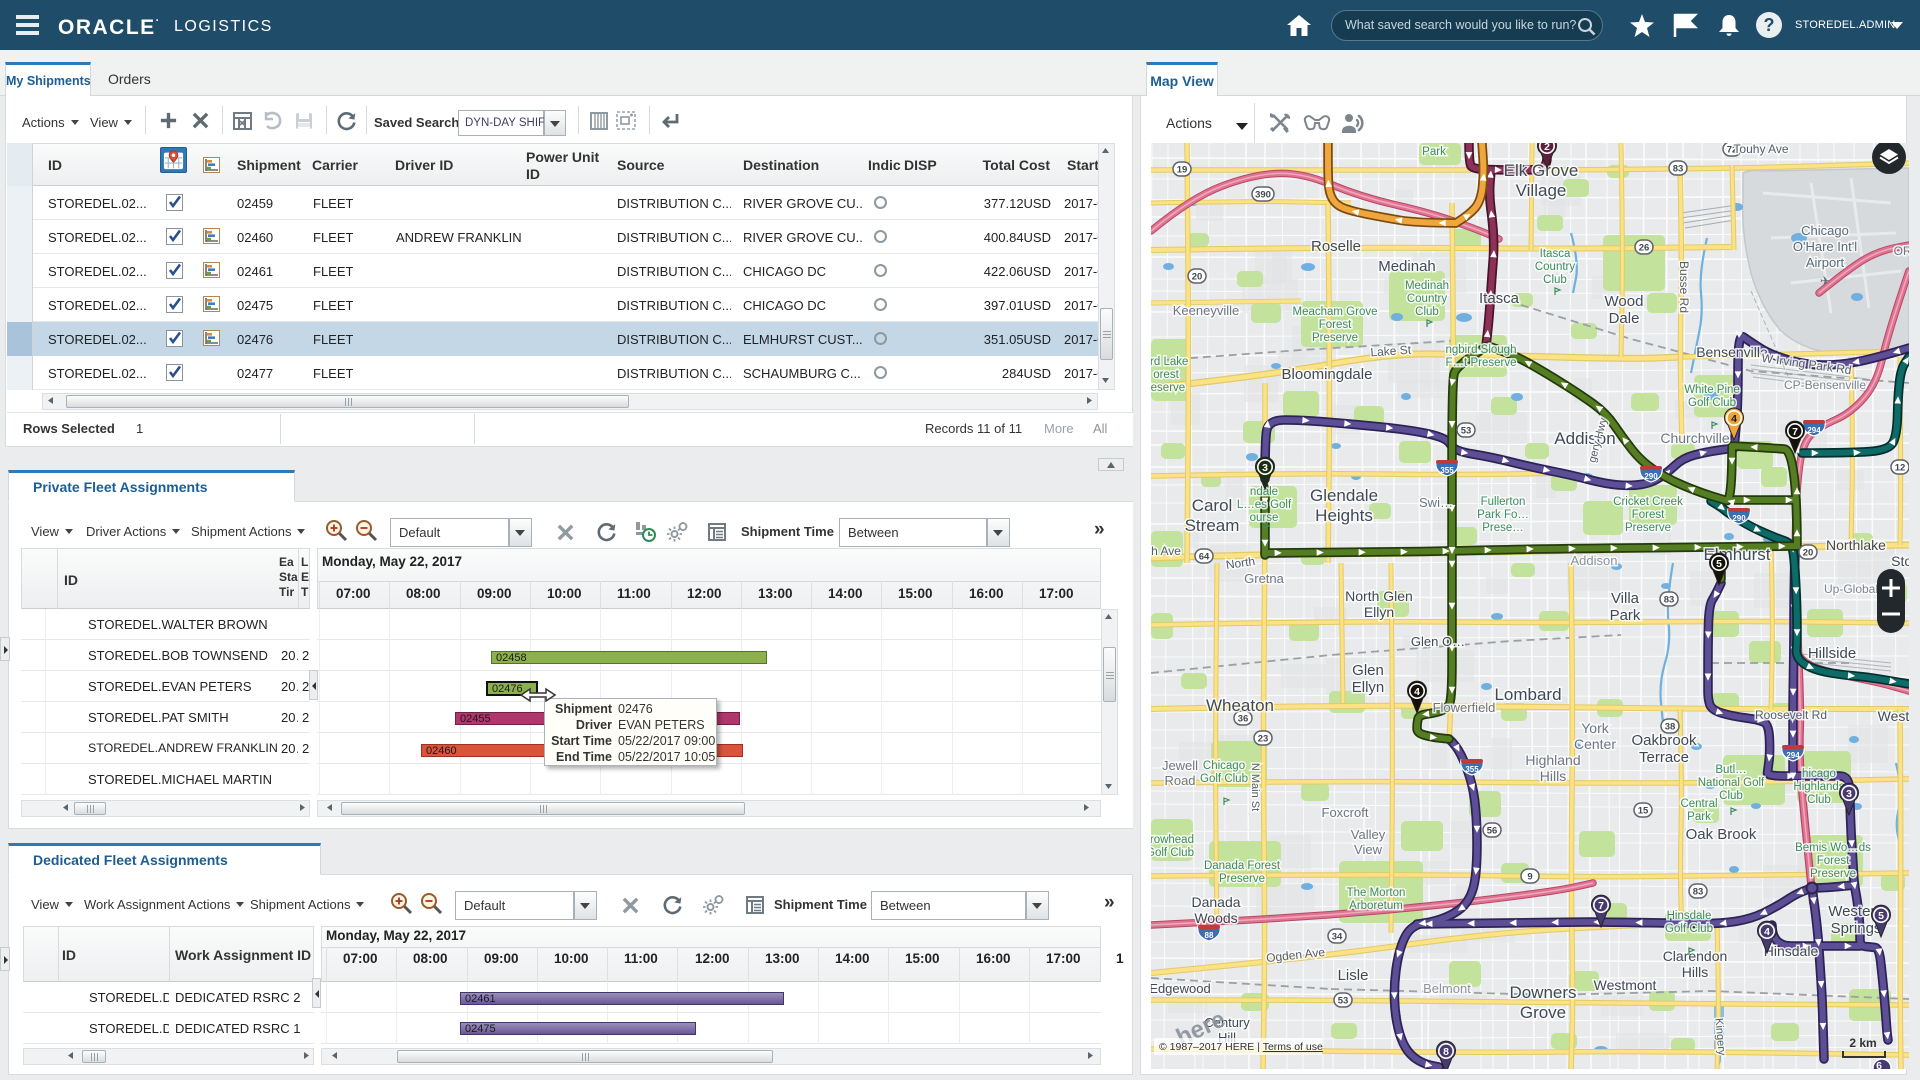  What do you see at coordinates (1542, 992) in the screenshot?
I see `svg-text: Downers` at bounding box center [1542, 992].